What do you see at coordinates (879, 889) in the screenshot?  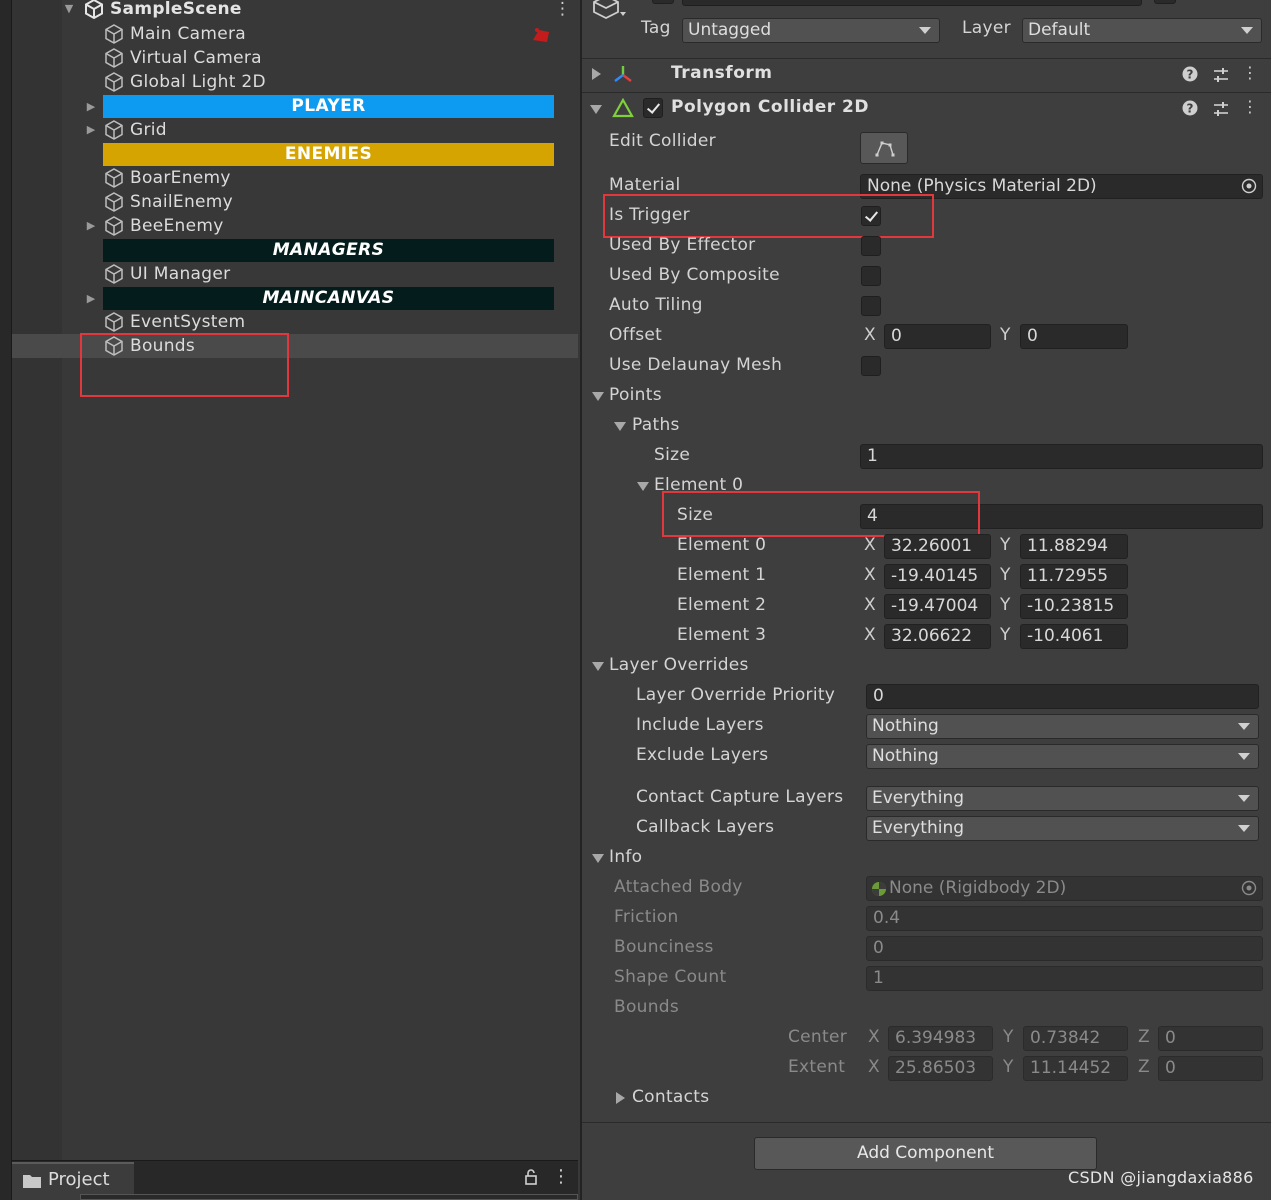 I see `rigidbody-icon` at bounding box center [879, 889].